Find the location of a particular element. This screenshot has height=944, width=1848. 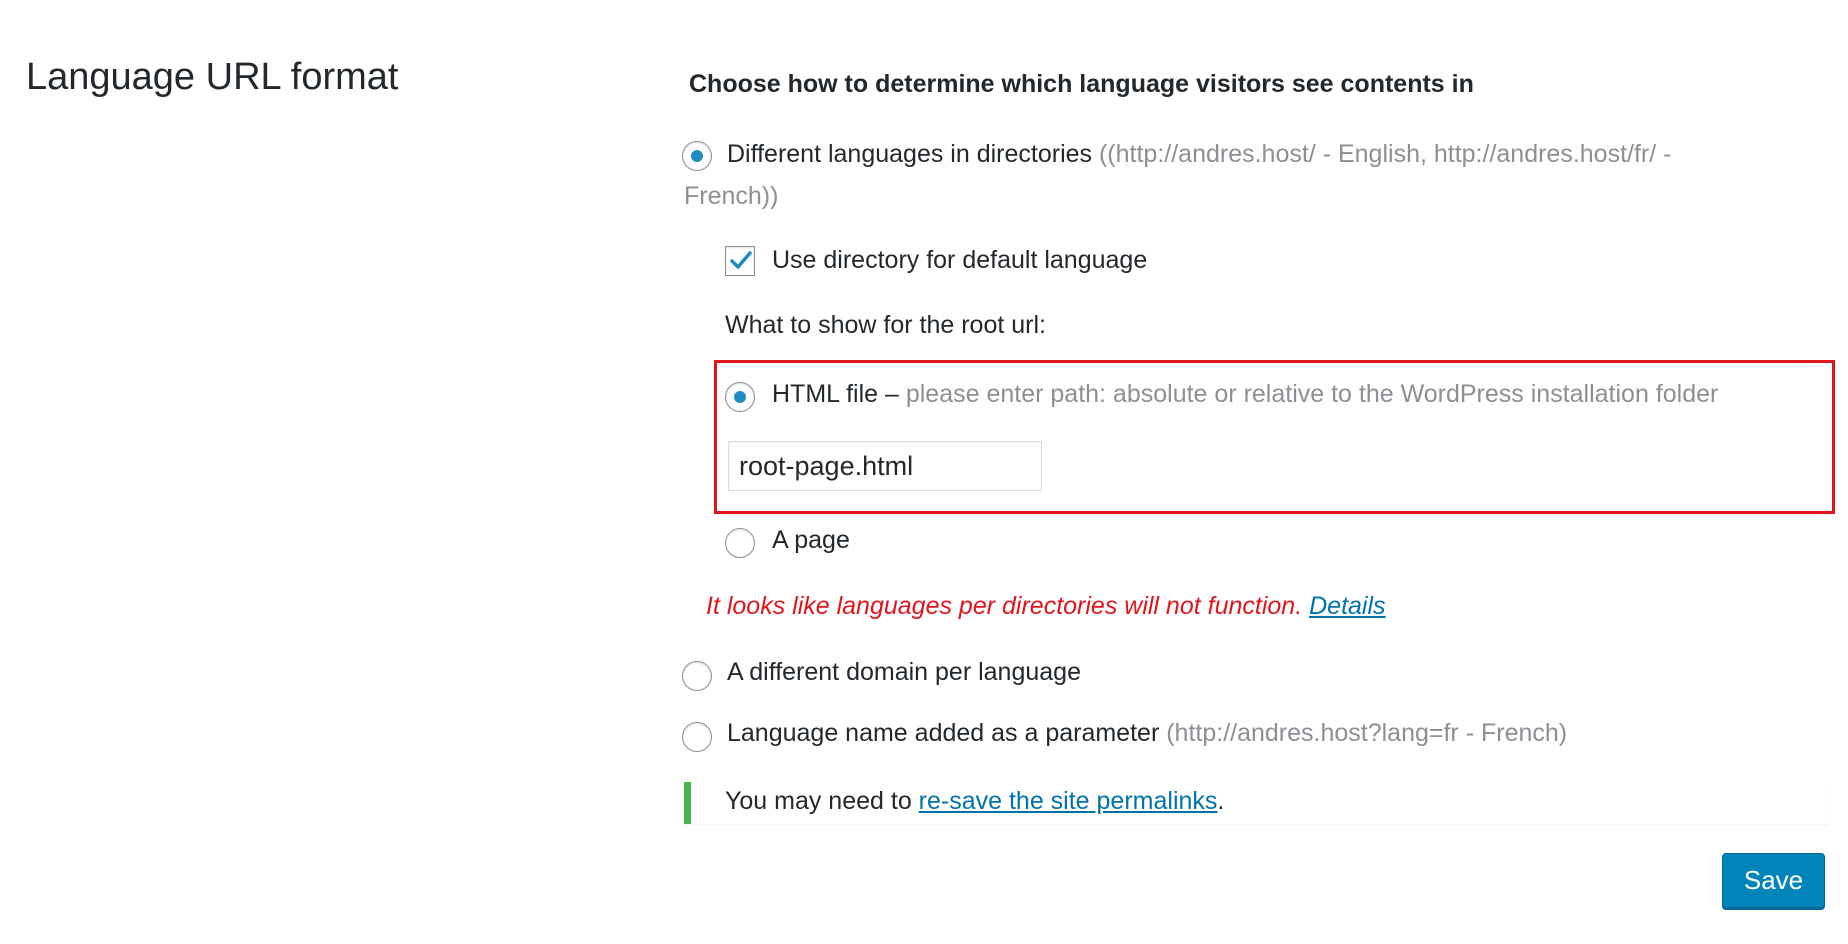

details-link: Details is located at coordinates (1347, 606).